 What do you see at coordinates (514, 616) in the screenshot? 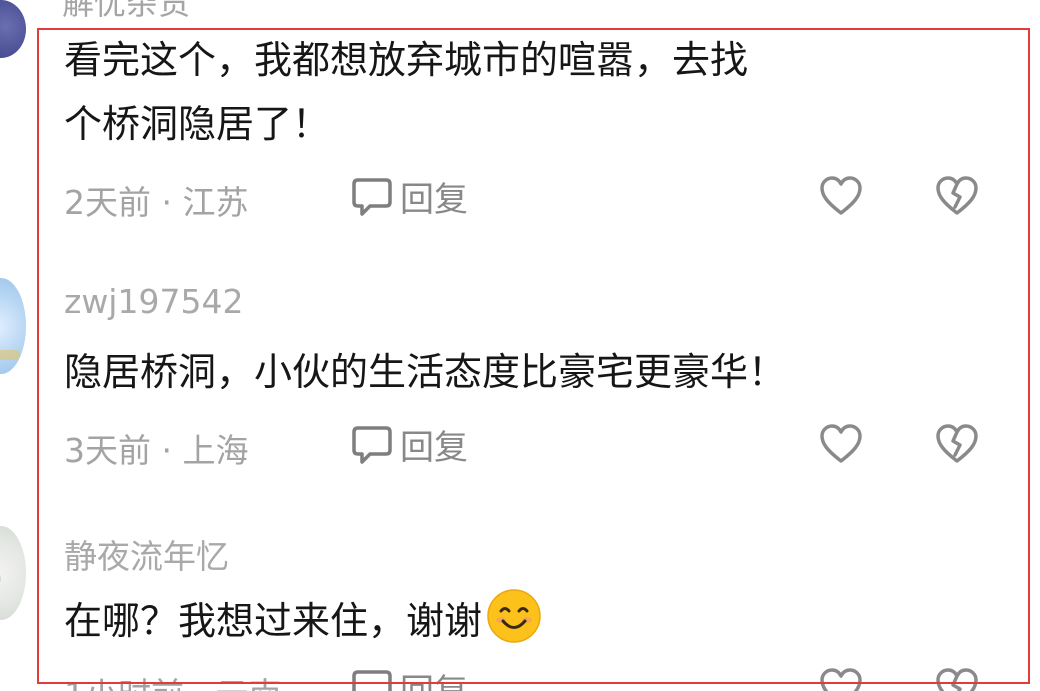
I see `smiling-face-emoji` at bounding box center [514, 616].